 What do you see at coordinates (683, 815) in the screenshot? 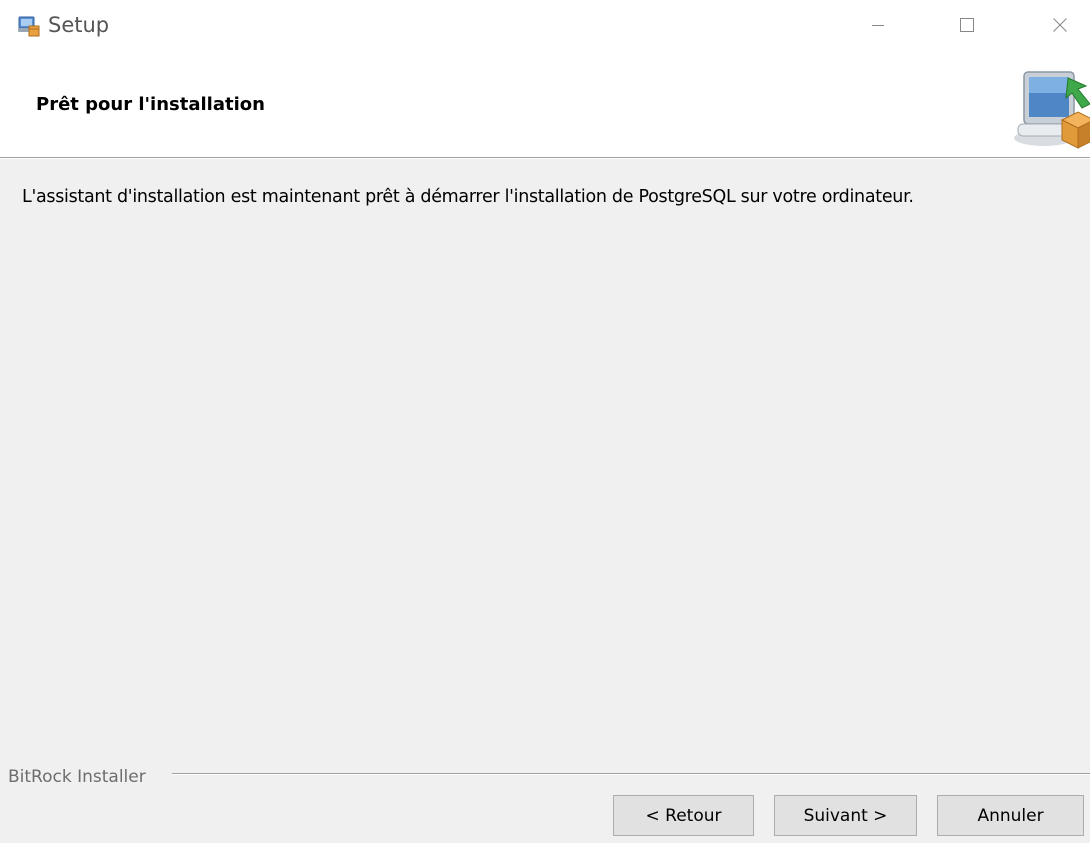
I see `back-button: < Retour` at bounding box center [683, 815].